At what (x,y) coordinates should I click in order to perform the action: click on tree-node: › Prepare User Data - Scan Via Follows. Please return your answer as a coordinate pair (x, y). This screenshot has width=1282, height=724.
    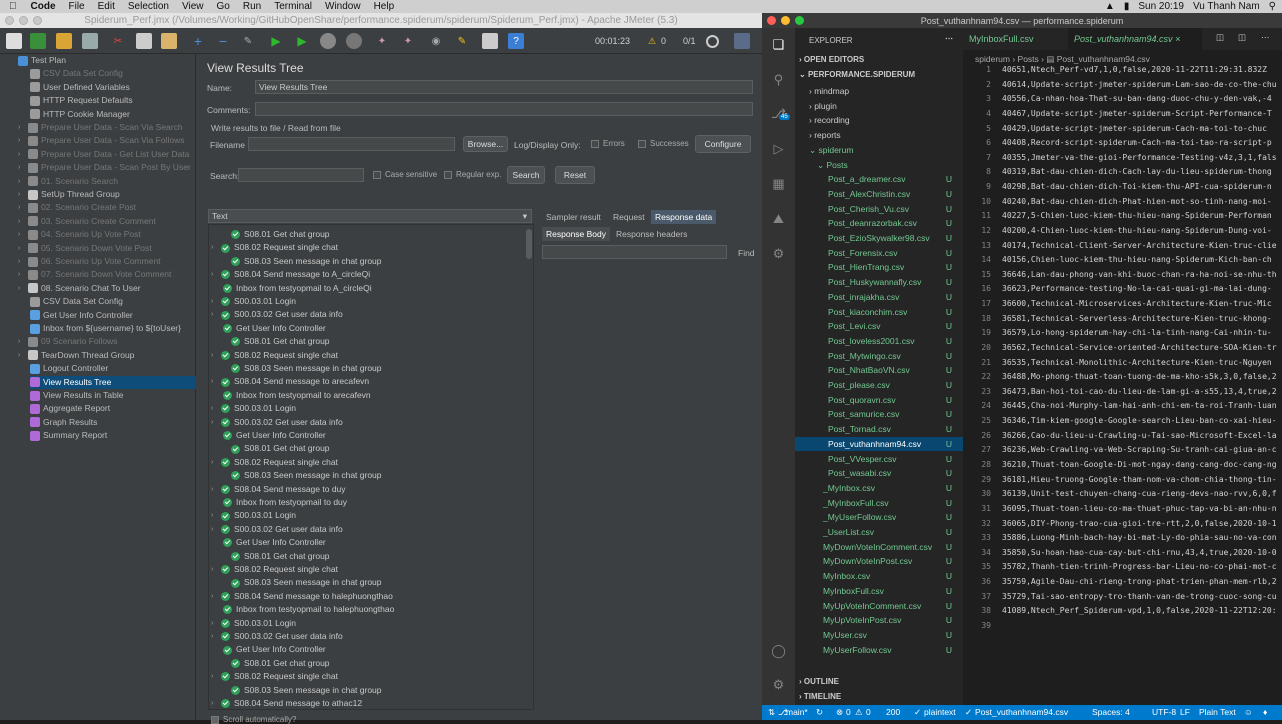
    Looking at the image, I should click on (107, 140).